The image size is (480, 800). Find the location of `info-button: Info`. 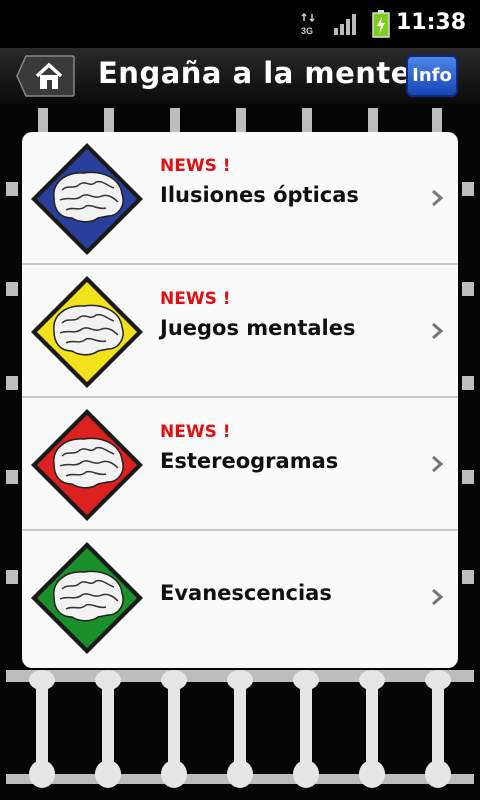

info-button: Info is located at coordinates (432, 76).